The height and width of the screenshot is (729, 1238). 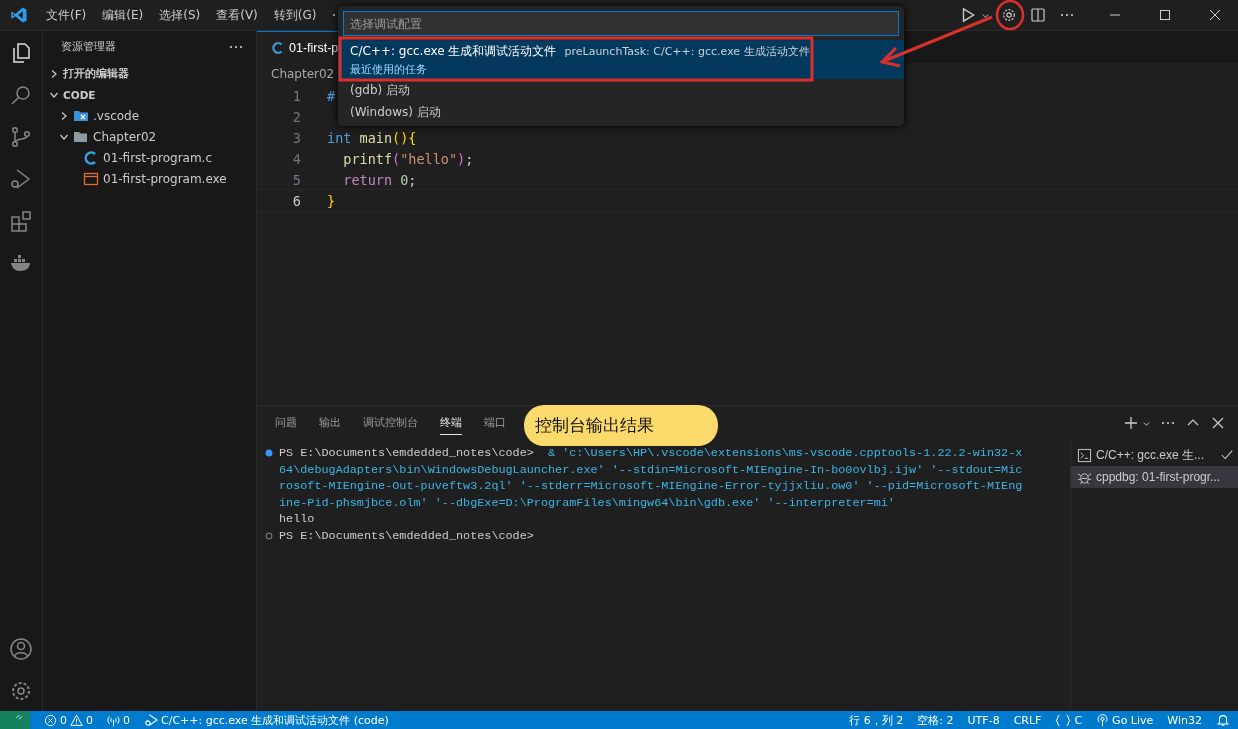 I want to click on panel-tab: 终端, so click(x=451, y=423).